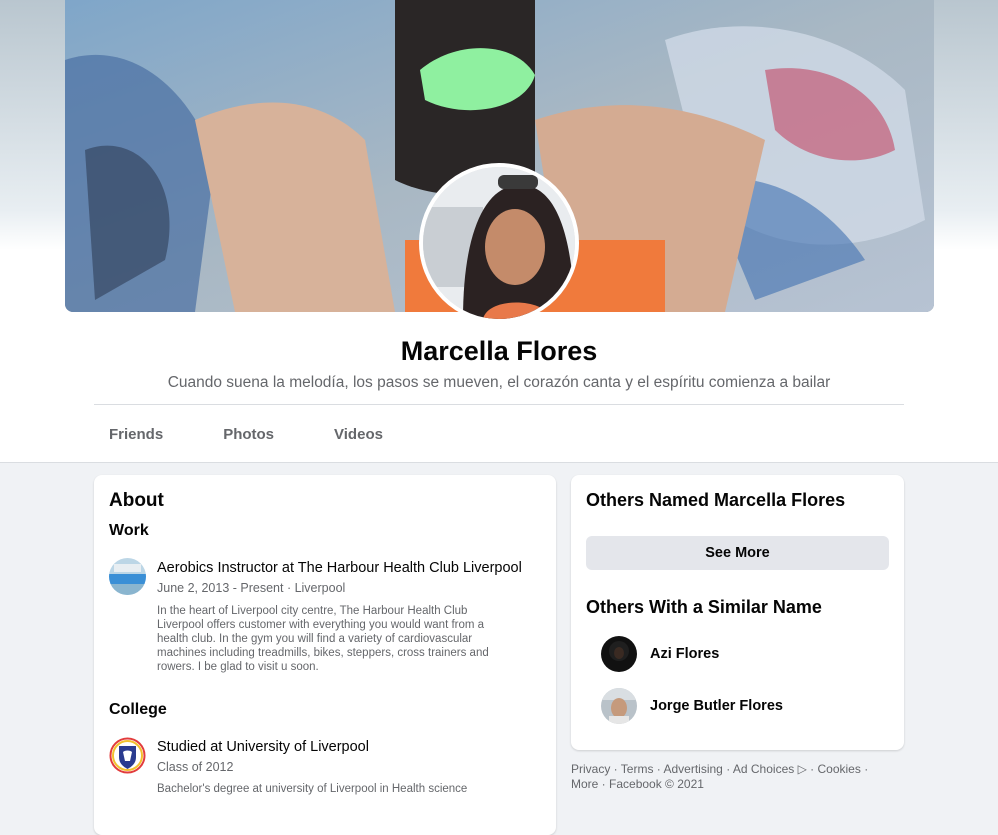  I want to click on see-more-button: See More, so click(737, 553).